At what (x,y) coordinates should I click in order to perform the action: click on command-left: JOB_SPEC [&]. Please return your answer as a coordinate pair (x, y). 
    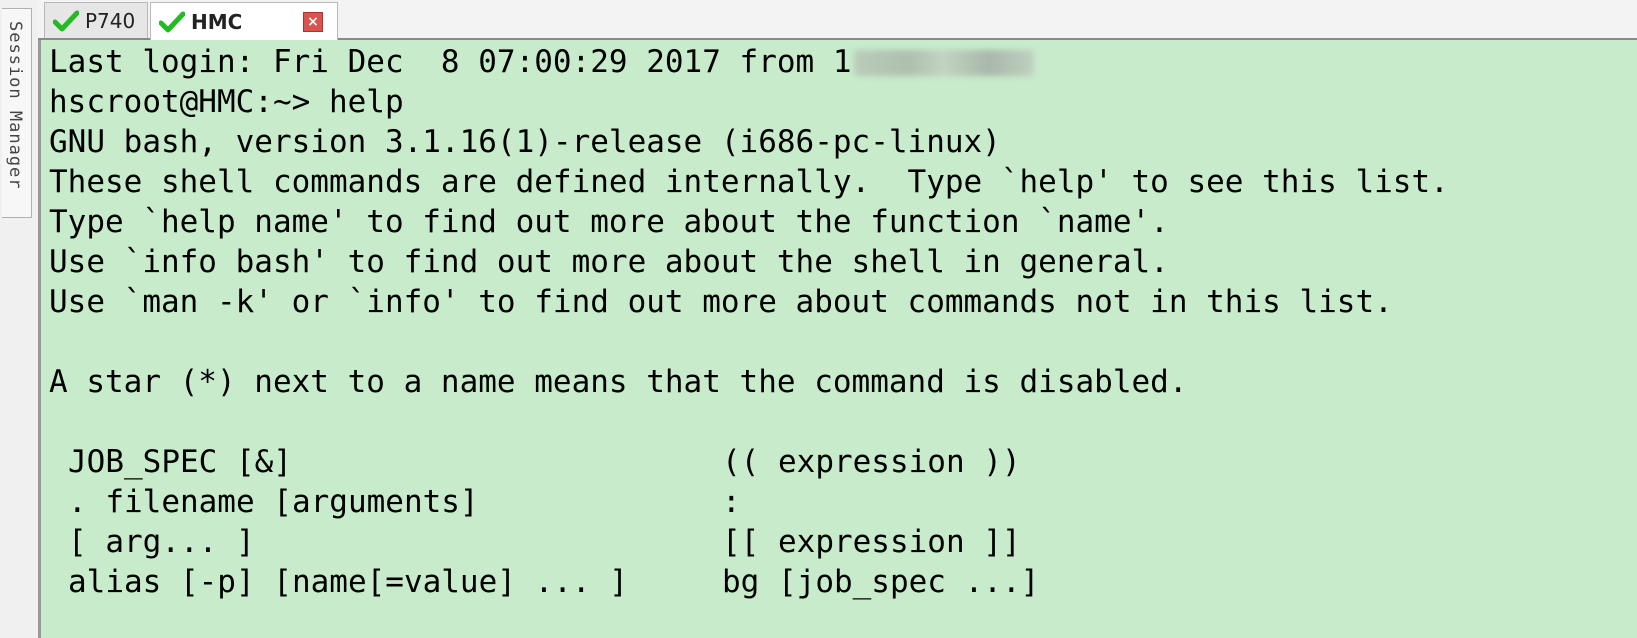
    Looking at the image, I should click on (180, 462).